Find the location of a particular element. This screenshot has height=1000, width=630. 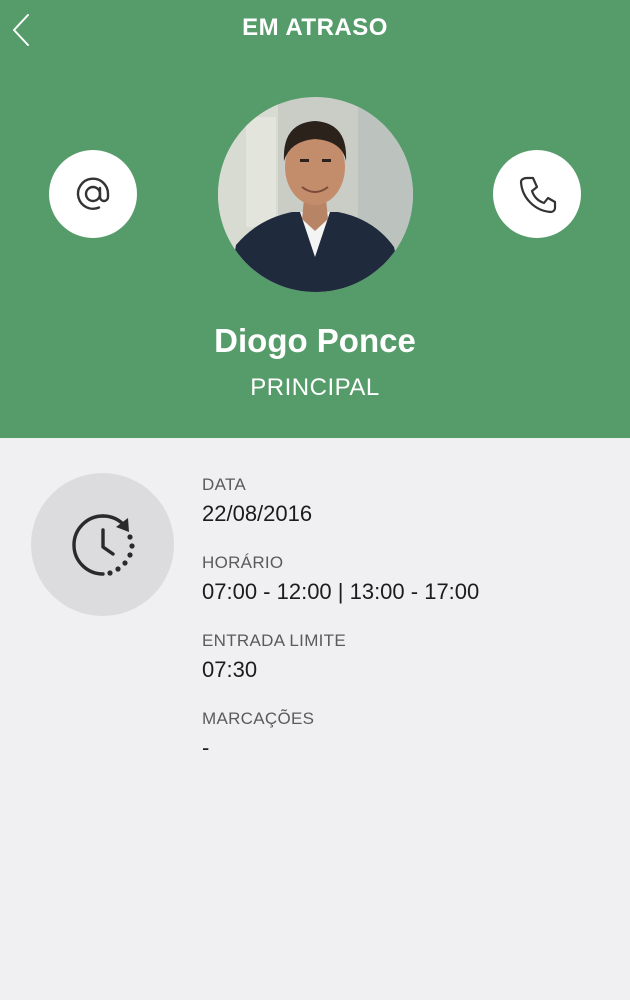

detail-value: 07:30 is located at coordinates (230, 669).